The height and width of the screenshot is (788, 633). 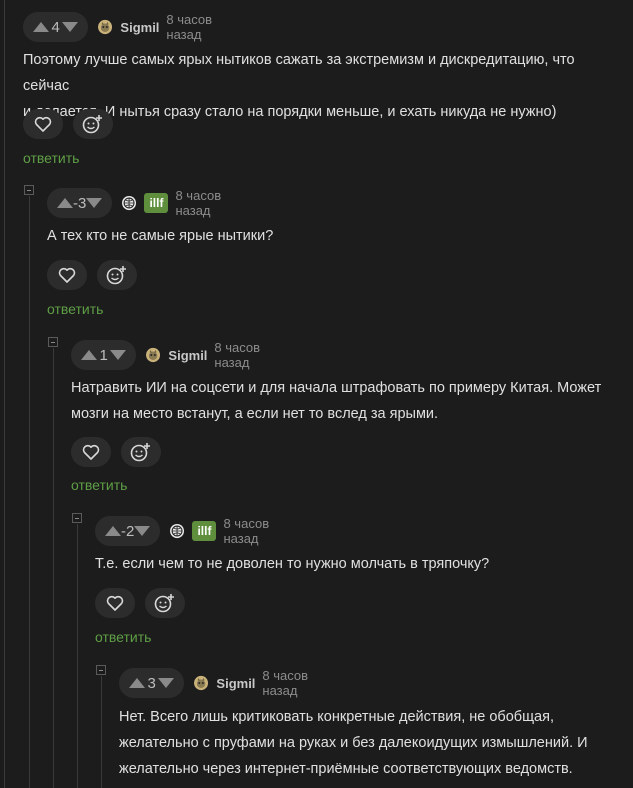 I want to click on vote-score: -2, so click(x=128, y=531).